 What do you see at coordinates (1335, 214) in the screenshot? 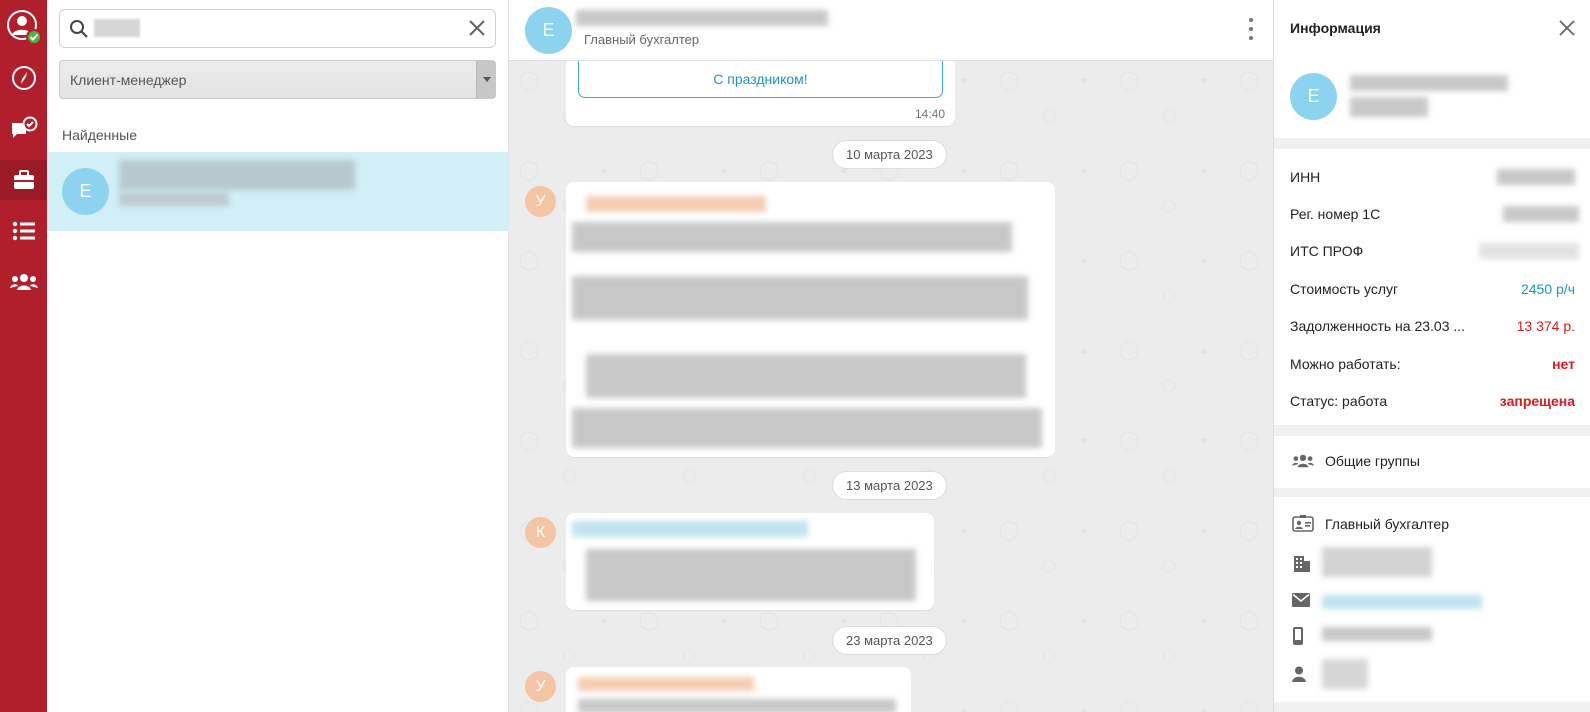
I see `field-label: Рег. номер 1С` at bounding box center [1335, 214].